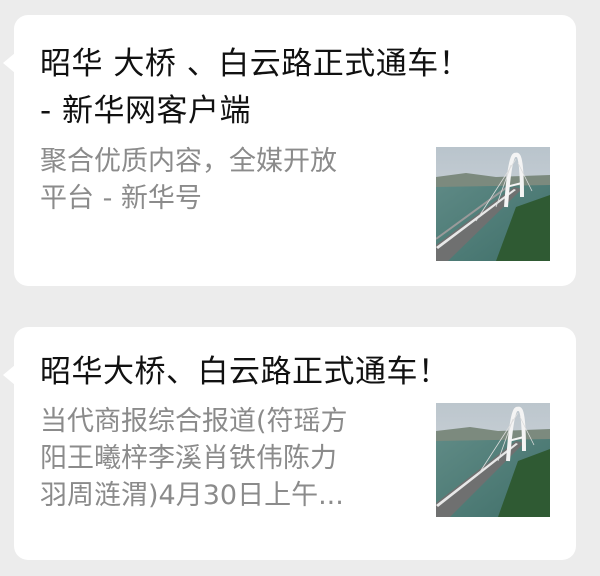  I want to click on description-line2: 平台 - 新华号, so click(121, 198).